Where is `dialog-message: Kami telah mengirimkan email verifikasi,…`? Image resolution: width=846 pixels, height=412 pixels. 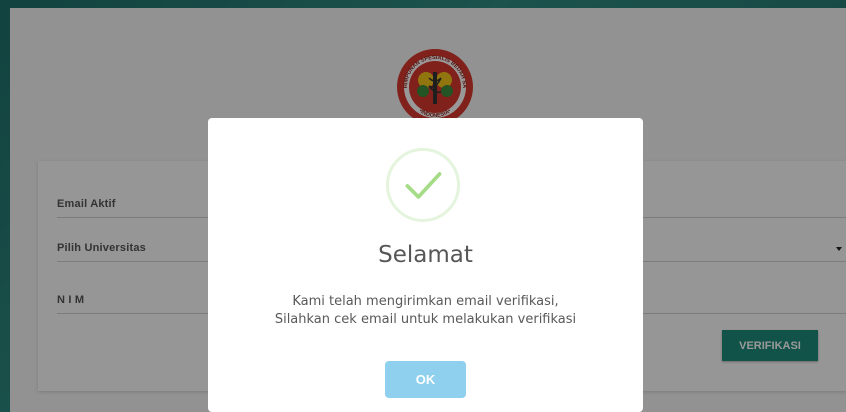 dialog-message: Kami telah mengirimkan email verifikasi,… is located at coordinates (425, 311).